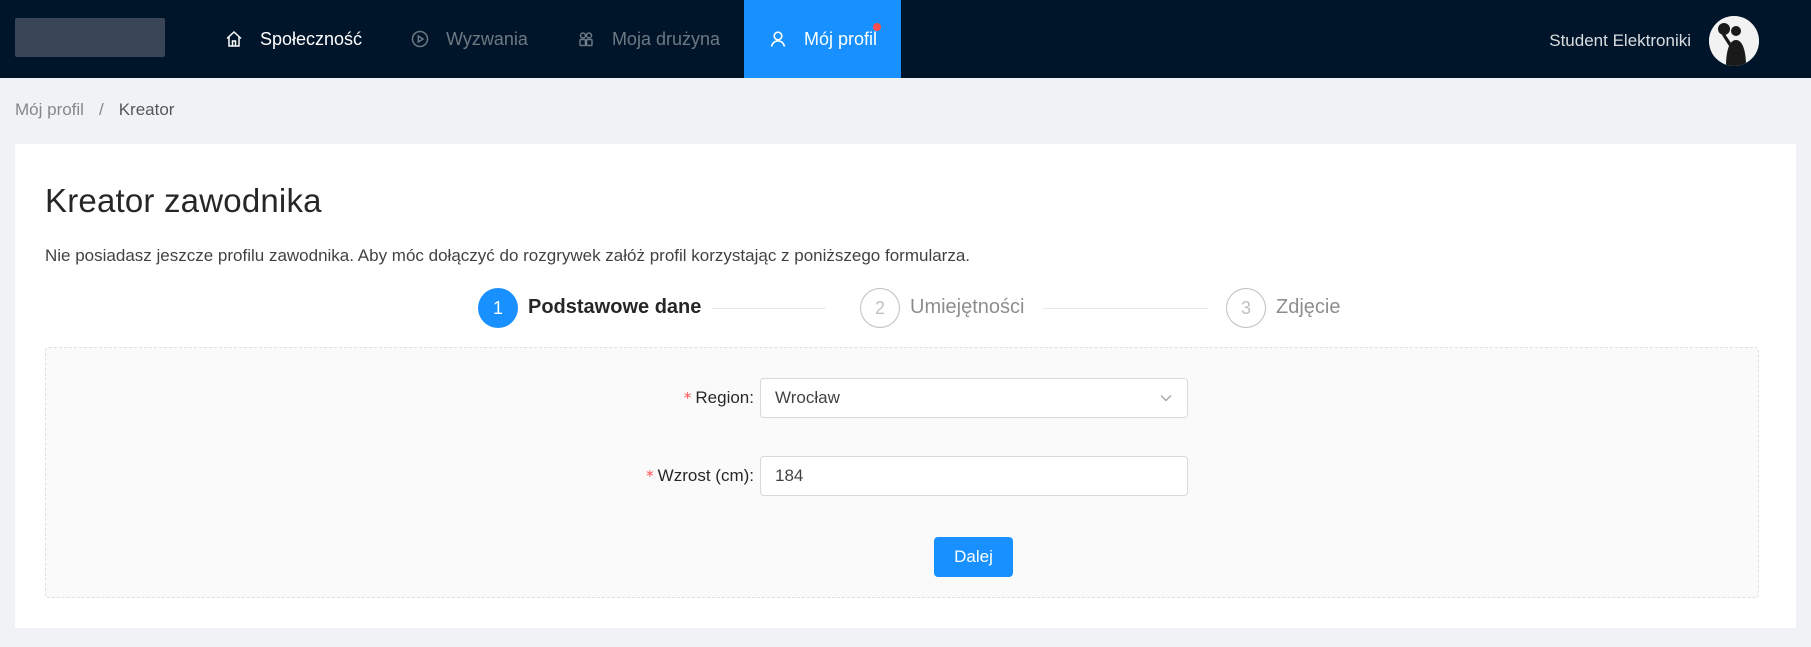  Describe the element at coordinates (974, 476) in the screenshot. I see `height-input` at that location.